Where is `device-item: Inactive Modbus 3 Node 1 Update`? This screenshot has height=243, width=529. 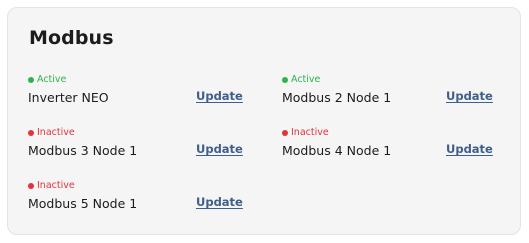 device-item: Inactive Modbus 3 Node 1 Update is located at coordinates (143, 147).